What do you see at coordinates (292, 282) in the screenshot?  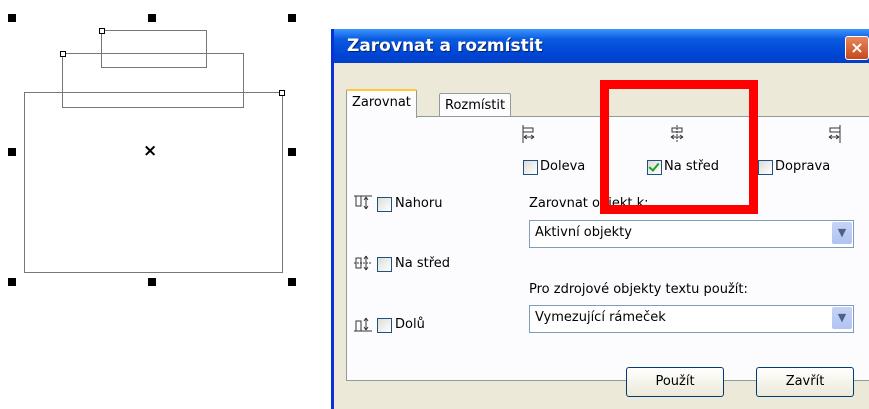 I see `selection-handle-bottom-right` at bounding box center [292, 282].